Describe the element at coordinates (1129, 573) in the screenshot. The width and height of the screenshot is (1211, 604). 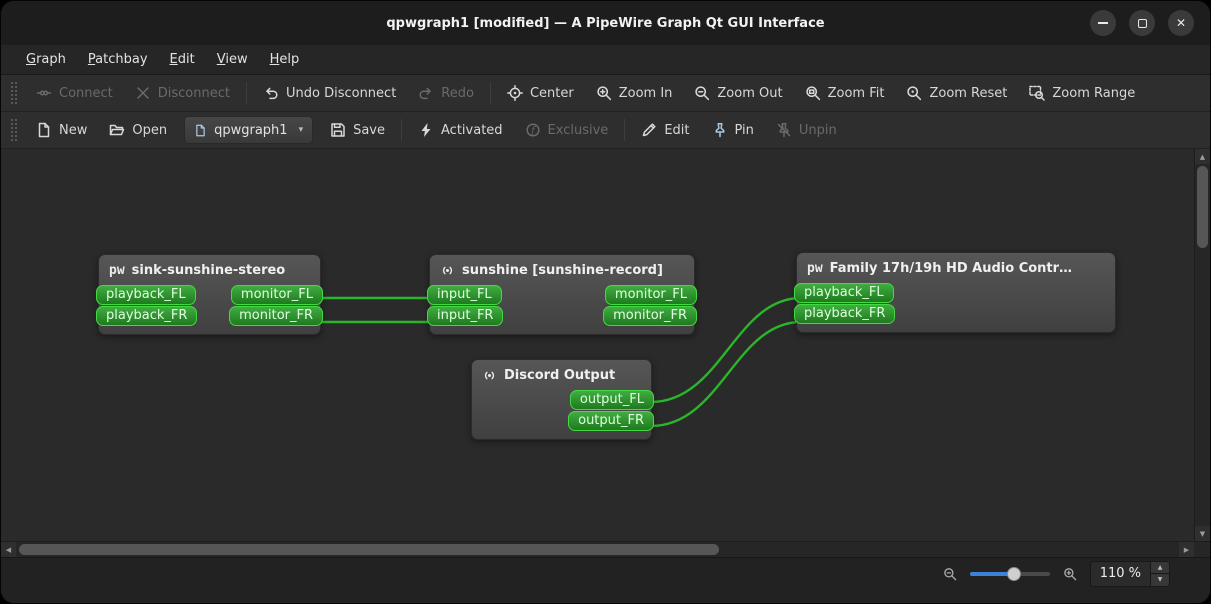
I see `zoom-spinbox: 110 % ▲ ▼` at that location.